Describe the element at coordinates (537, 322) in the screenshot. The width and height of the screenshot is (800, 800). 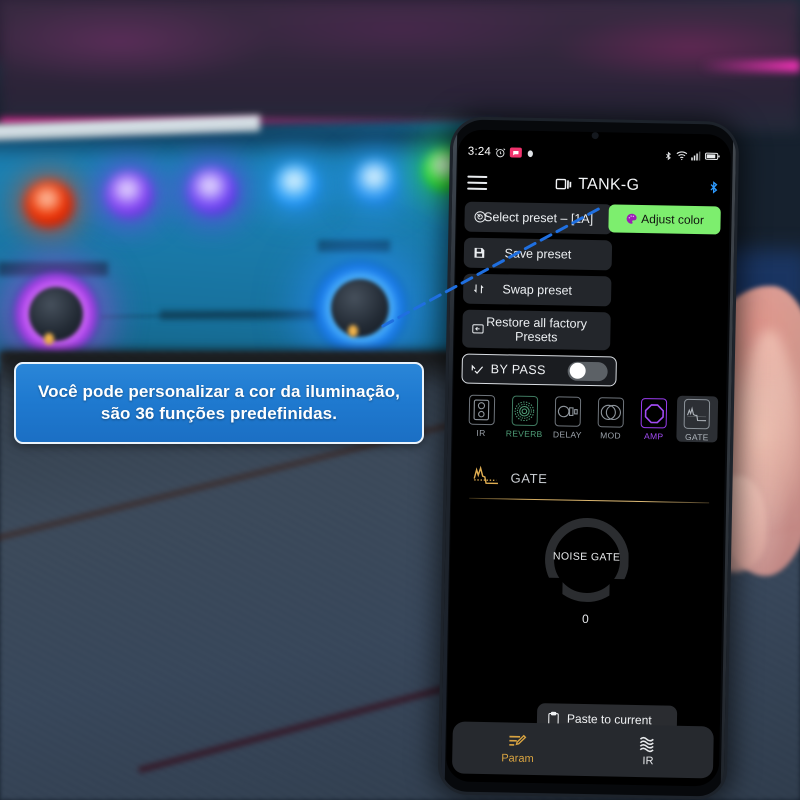
I see `restore-factory-label-1: Restore all factory` at that location.